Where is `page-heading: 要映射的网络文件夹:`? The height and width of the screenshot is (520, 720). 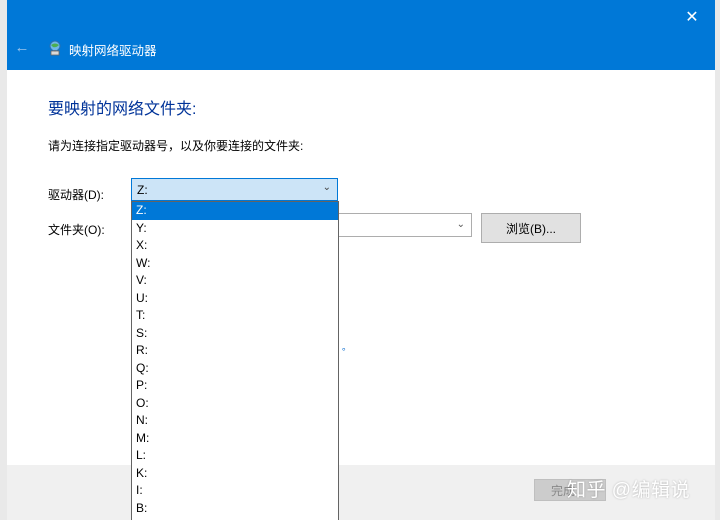
page-heading: 要映射的网络文件夹: is located at coordinates (122, 109).